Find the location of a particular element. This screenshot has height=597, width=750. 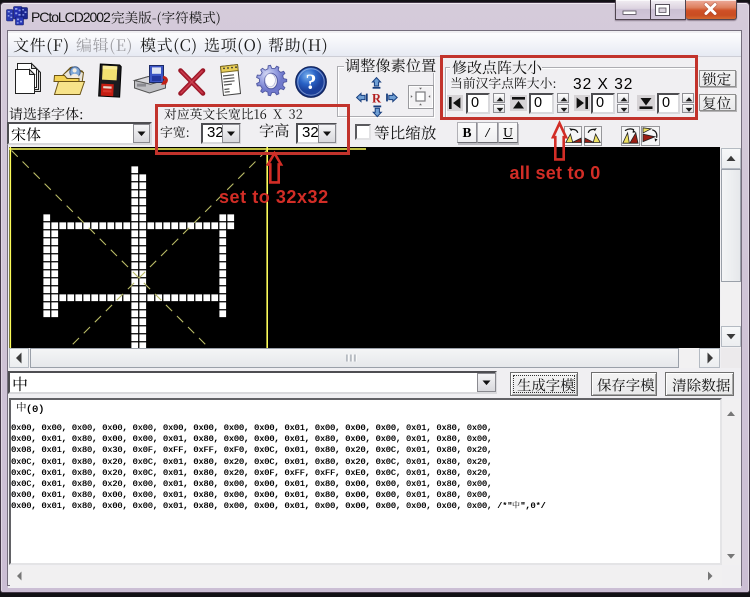

svg-text: R is located at coordinates (377, 99).